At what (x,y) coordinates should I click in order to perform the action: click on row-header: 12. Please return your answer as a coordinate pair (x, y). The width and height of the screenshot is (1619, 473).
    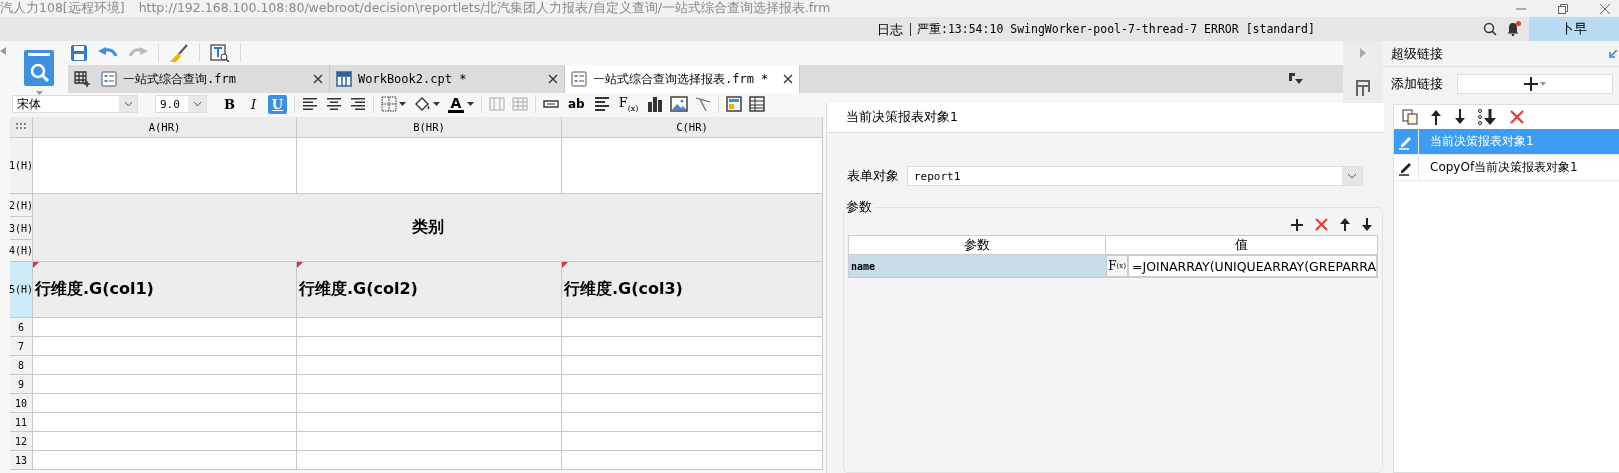
    Looking at the image, I should click on (21, 441).